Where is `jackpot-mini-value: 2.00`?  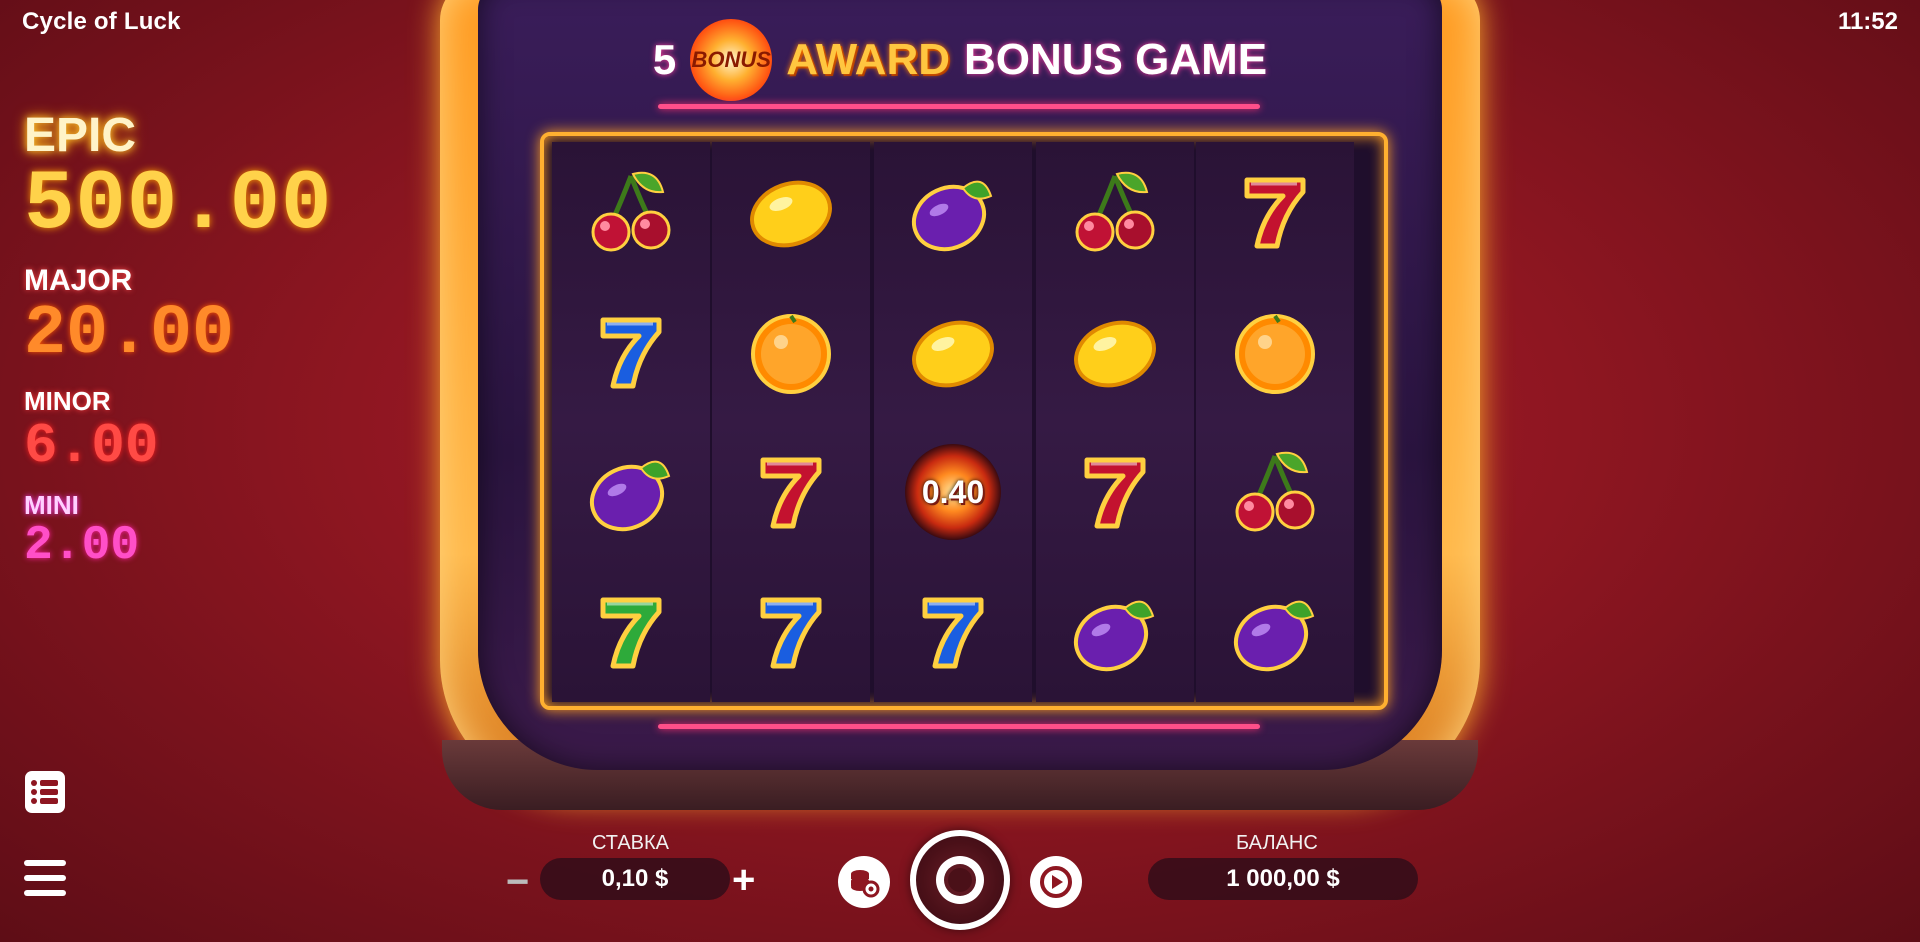
jackpot-mini-value: 2.00 is located at coordinates (82, 546).